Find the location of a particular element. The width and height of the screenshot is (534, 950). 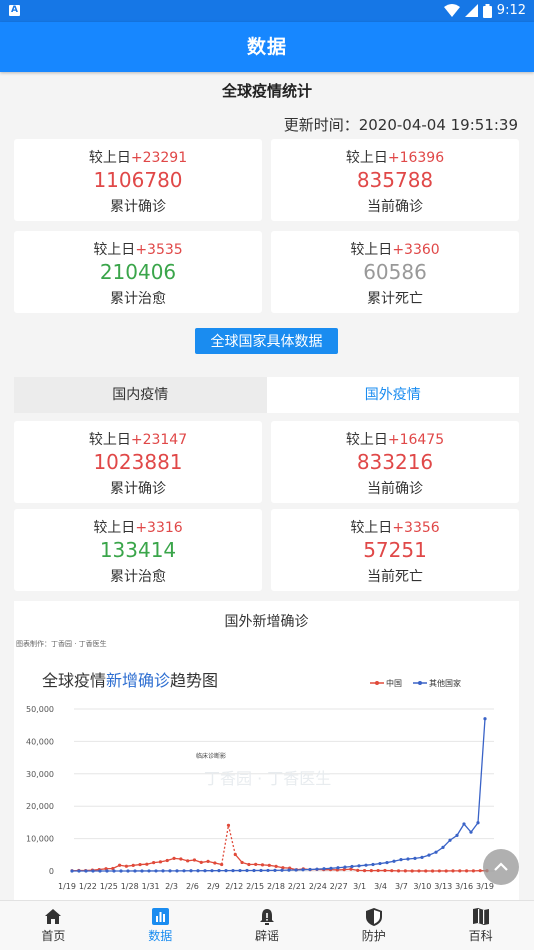

legend-marker is located at coordinates (377, 683).